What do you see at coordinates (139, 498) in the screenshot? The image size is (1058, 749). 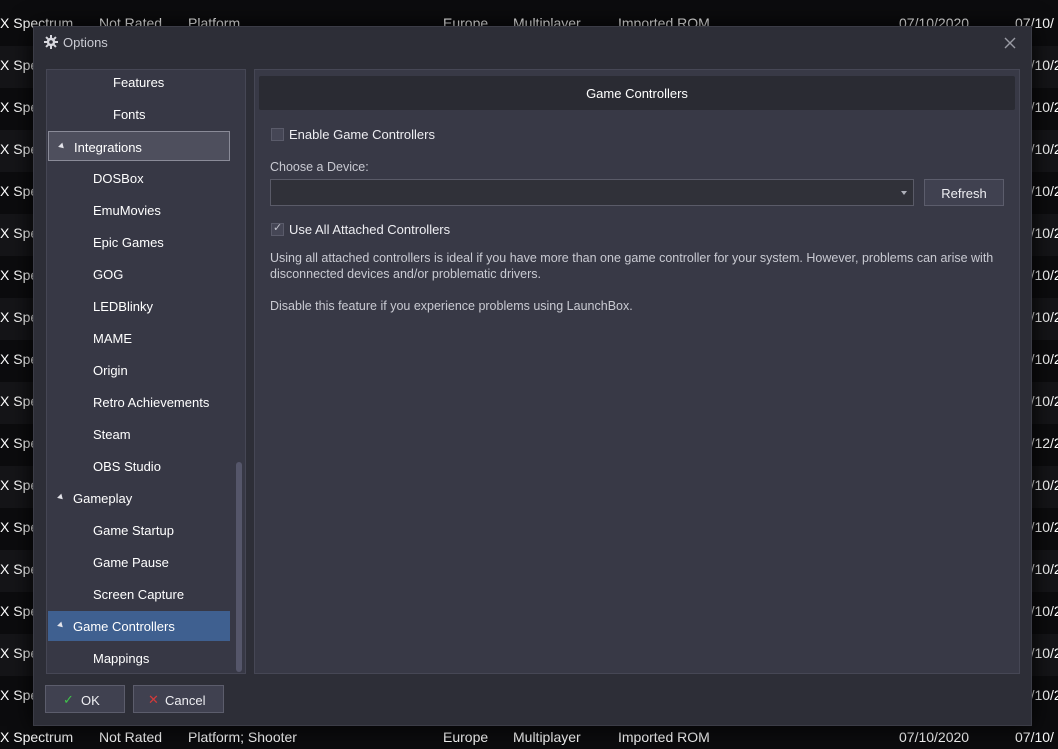 I see `sidebar-item-gameplay: Gameplay` at bounding box center [139, 498].